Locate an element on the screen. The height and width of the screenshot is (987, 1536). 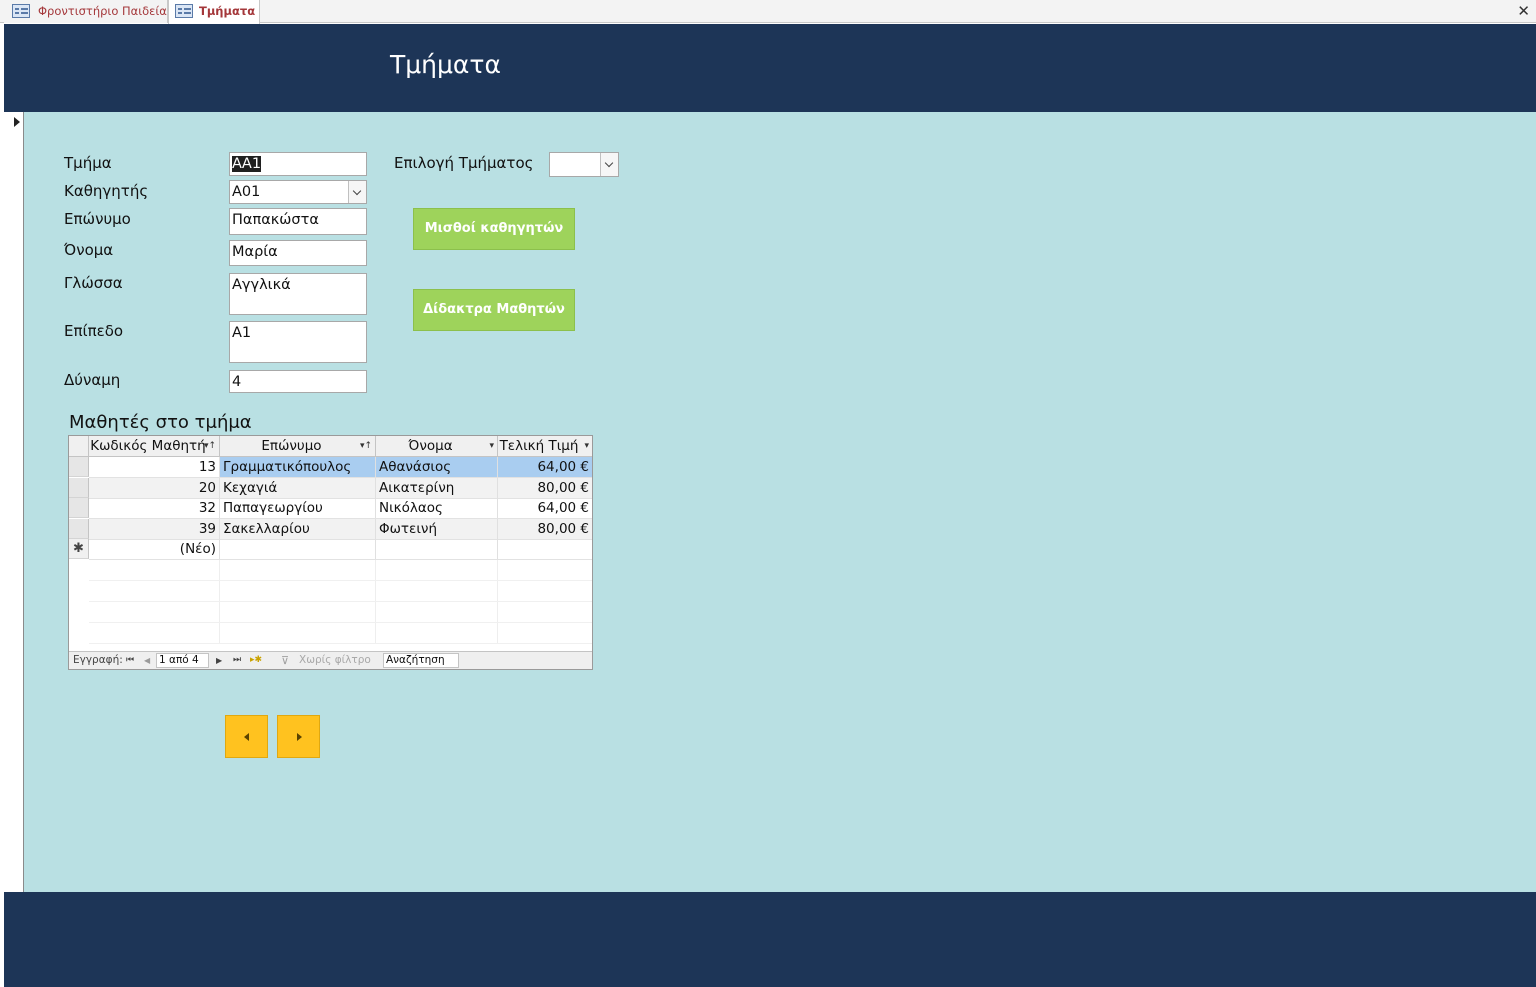
kathigitis-value: Α01 is located at coordinates (246, 192).